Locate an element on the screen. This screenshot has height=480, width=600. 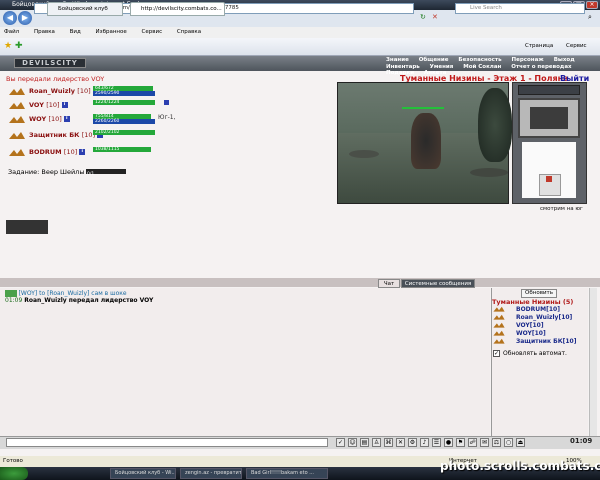
smiles-icon: ☺ is located at coordinates (352, 442).